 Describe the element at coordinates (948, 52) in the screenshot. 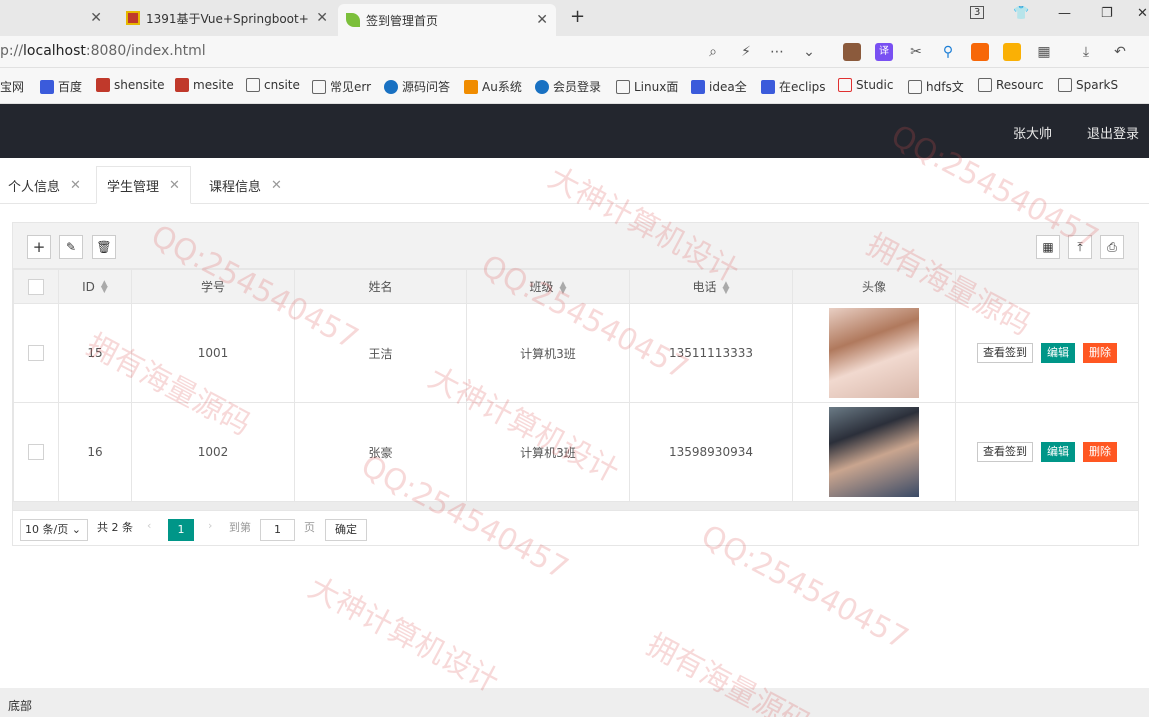

I see `search-icon: ⚲` at that location.